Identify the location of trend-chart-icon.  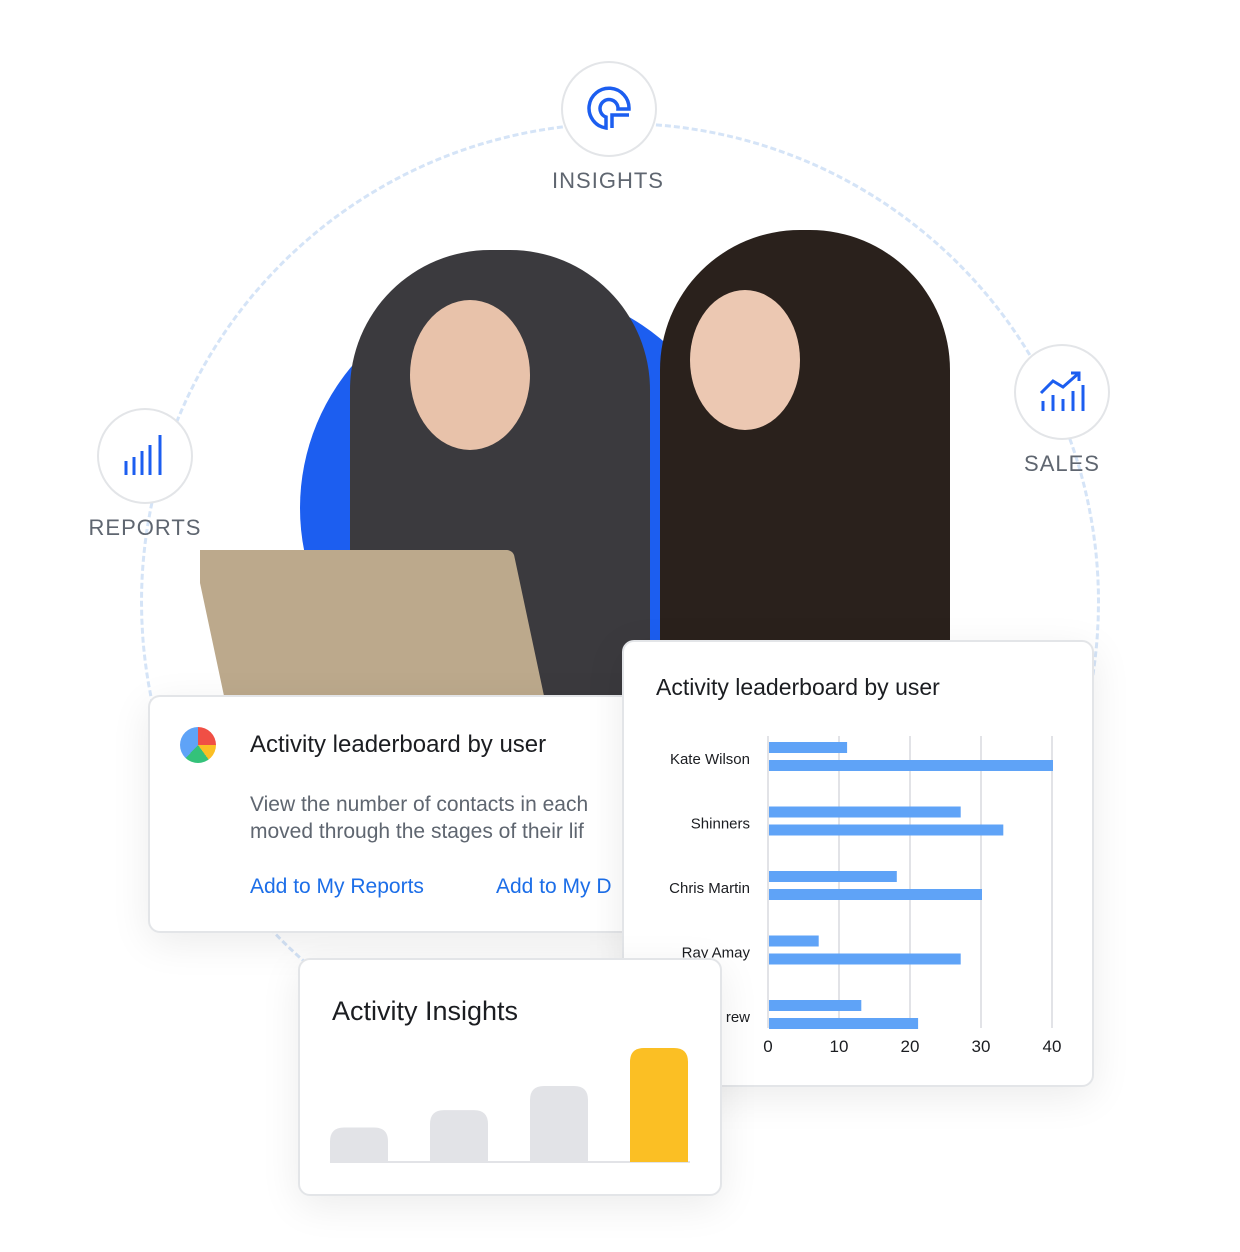
(1062, 391).